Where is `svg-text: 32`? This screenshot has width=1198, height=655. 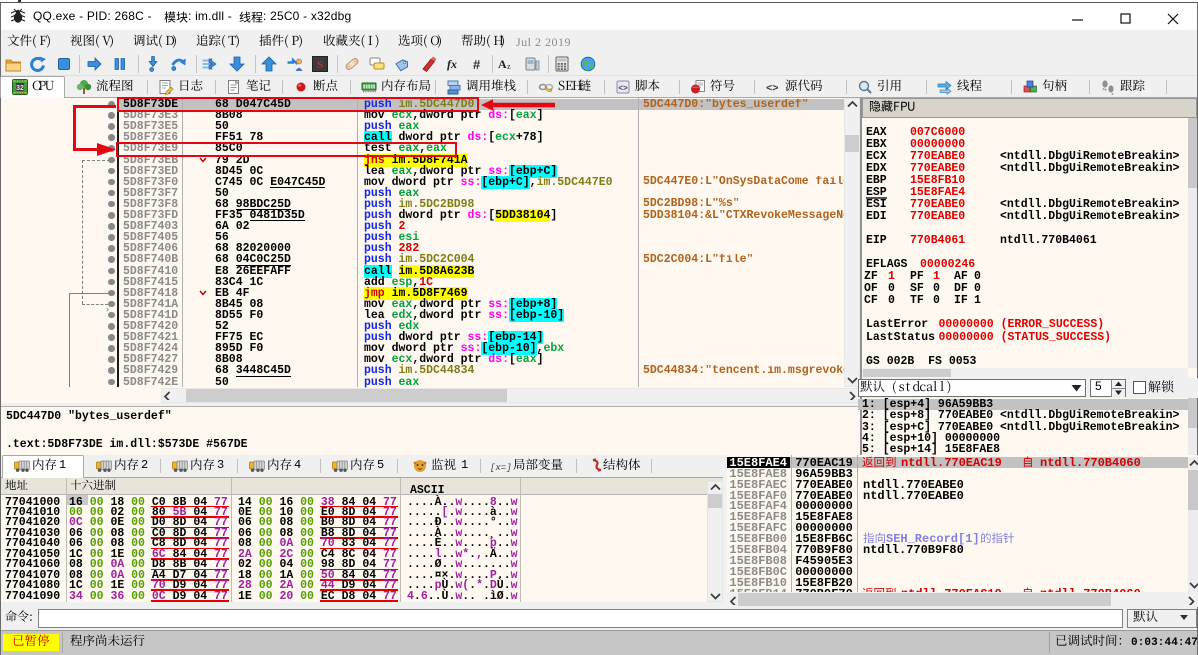 svg-text: 32 is located at coordinates (20, 88).